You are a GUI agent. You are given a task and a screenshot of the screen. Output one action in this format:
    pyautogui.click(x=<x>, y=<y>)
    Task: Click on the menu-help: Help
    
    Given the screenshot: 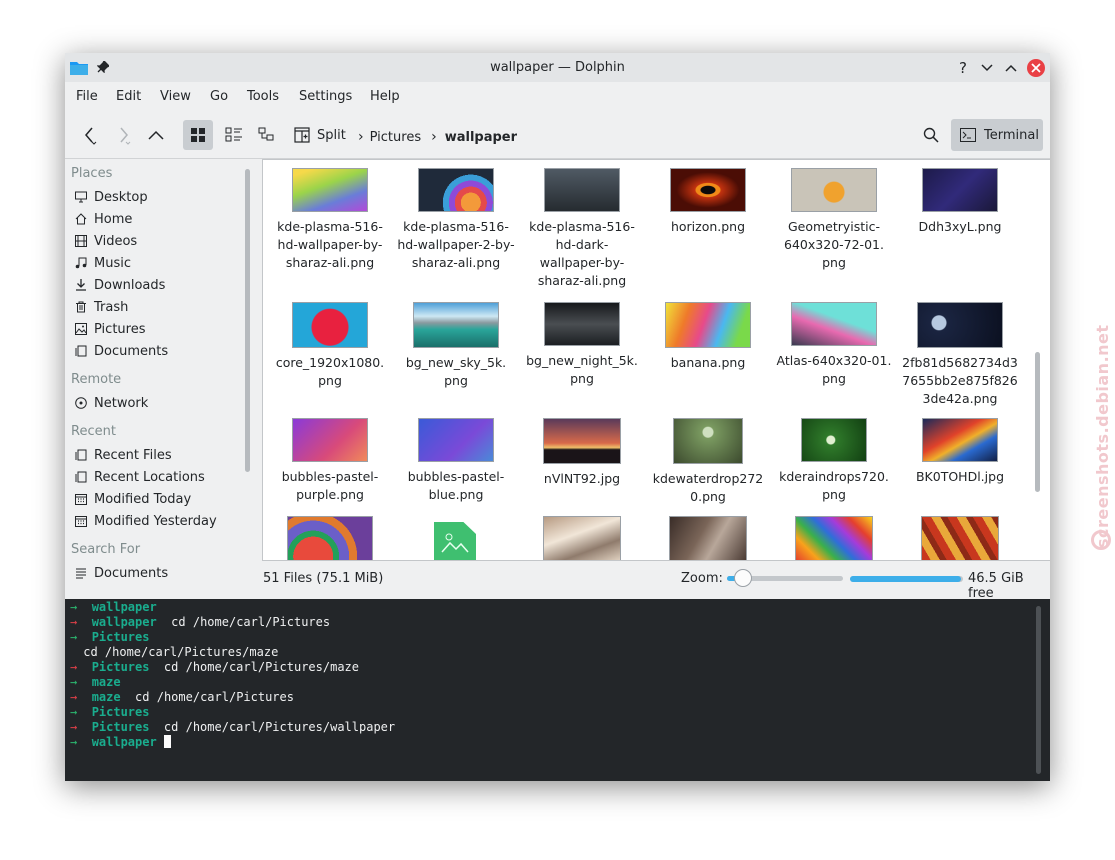 What is the action you would take?
    pyautogui.click(x=385, y=96)
    